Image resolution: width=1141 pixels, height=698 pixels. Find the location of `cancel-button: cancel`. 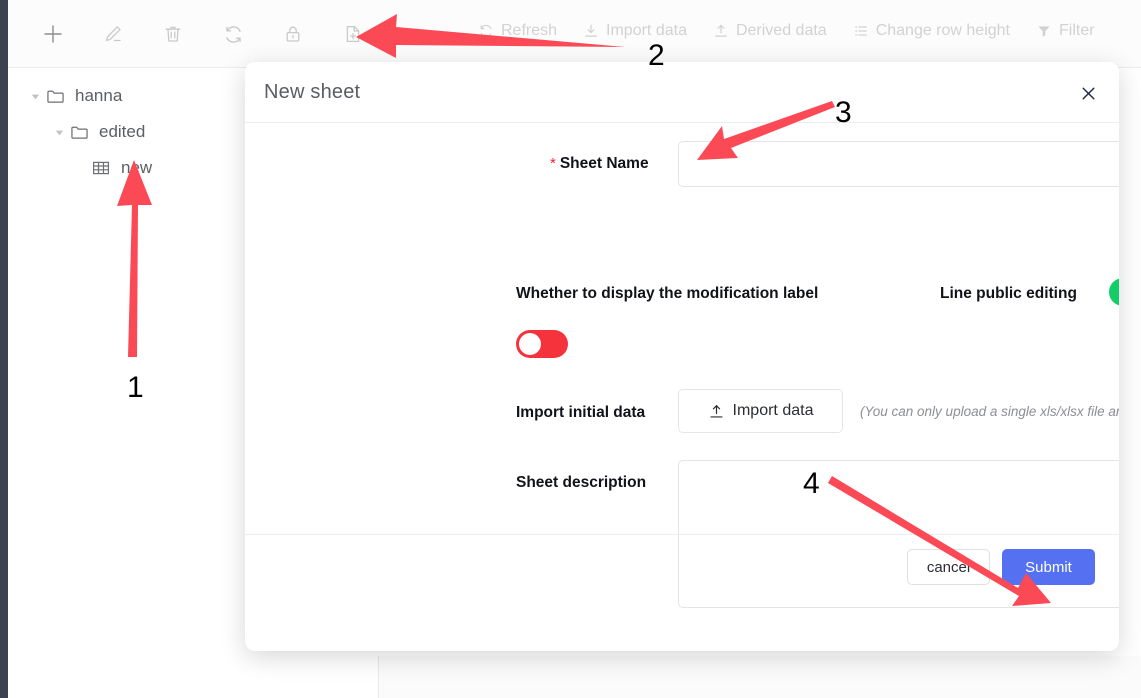

cancel-button: cancel is located at coordinates (948, 567).